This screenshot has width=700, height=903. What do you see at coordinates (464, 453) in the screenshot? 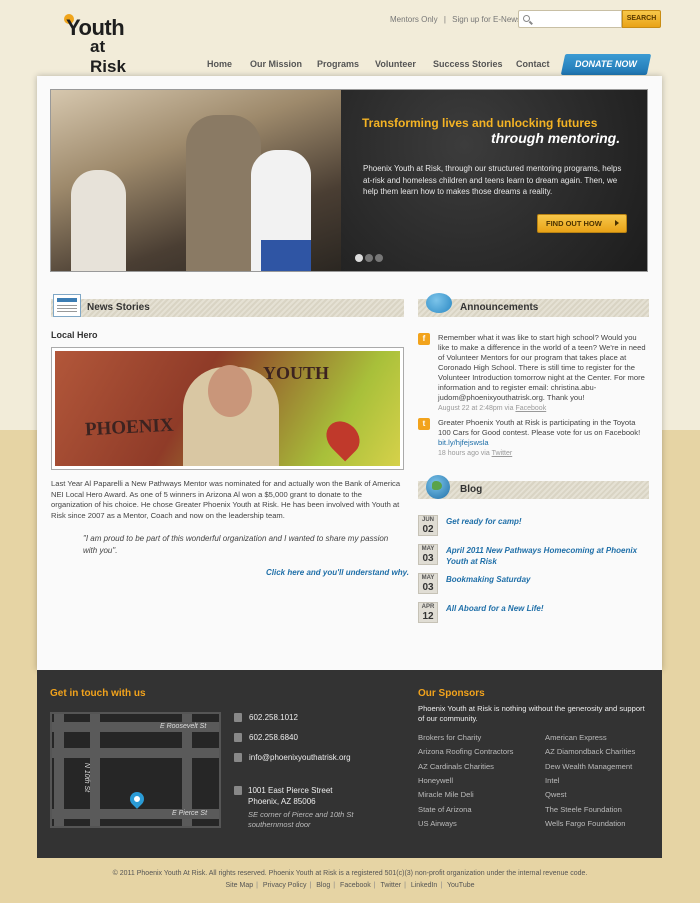
I see `announcement-time: 18 hours ago via` at bounding box center [464, 453].